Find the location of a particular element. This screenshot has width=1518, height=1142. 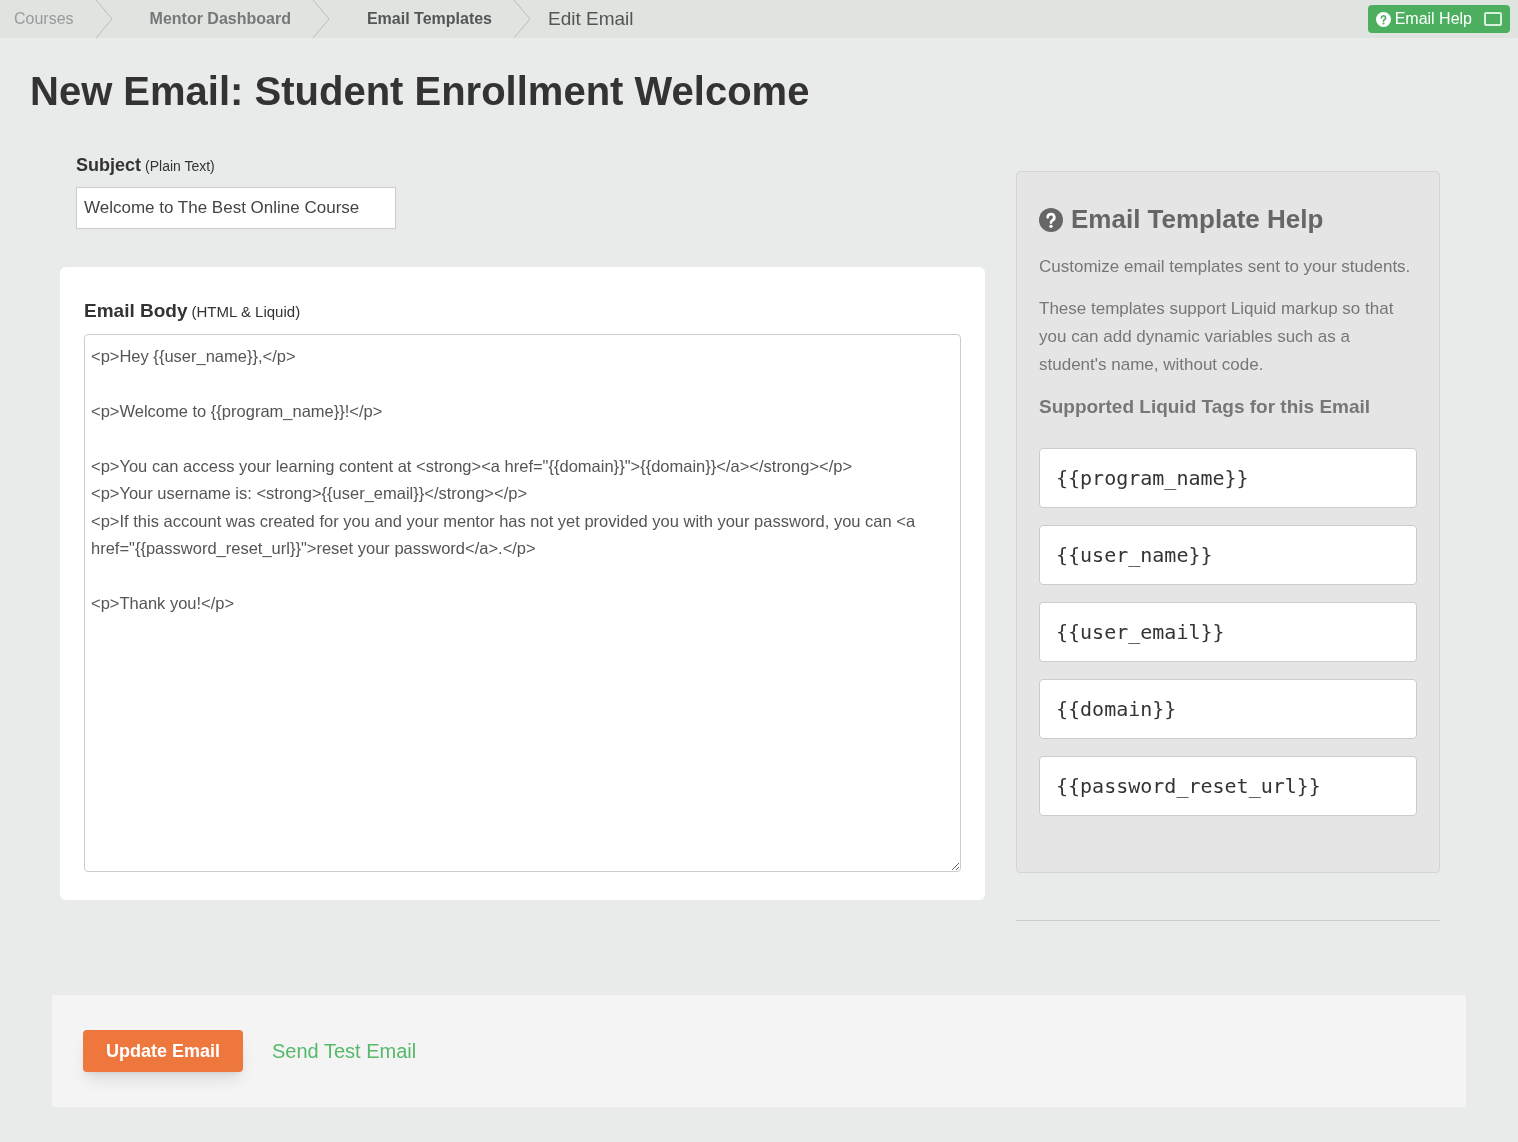

field-hint: (Plain Text) is located at coordinates (180, 166).